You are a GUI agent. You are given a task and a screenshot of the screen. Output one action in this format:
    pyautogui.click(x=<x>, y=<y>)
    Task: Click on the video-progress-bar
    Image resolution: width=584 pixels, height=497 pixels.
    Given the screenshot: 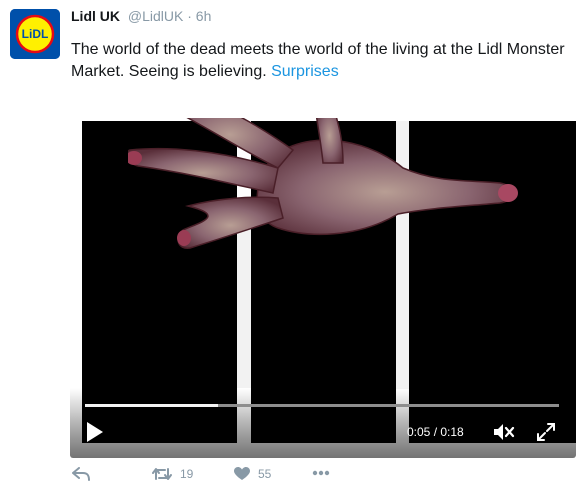 What is the action you would take?
    pyautogui.click(x=322, y=405)
    